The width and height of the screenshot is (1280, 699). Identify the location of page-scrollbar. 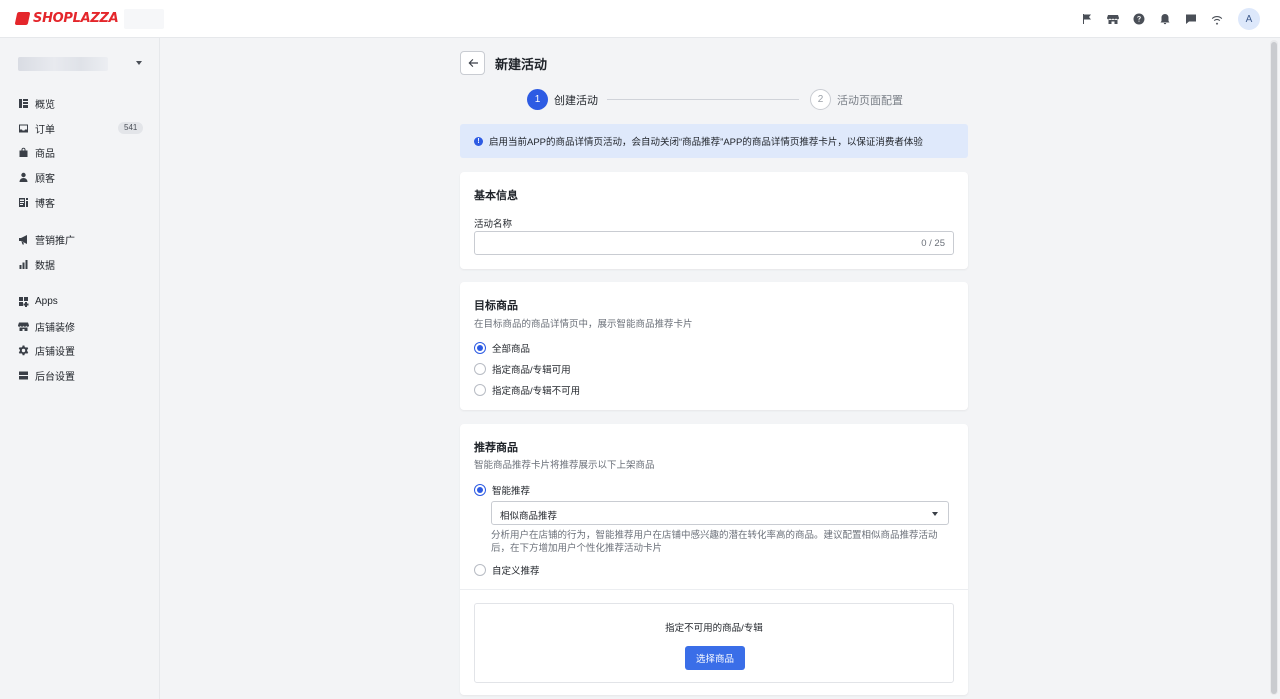
(1274, 367).